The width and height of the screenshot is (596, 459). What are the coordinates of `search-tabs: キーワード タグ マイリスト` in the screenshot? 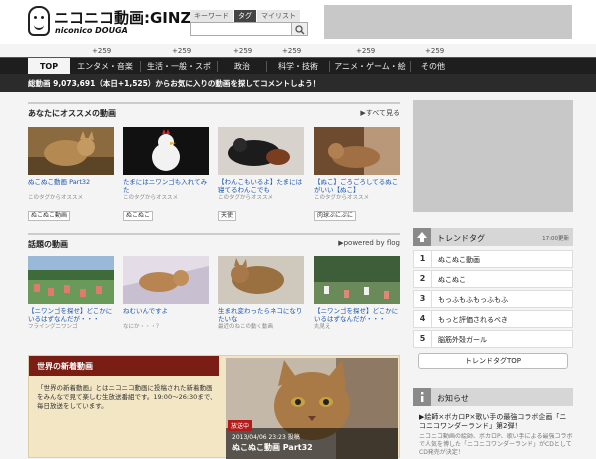 It's located at (245, 16).